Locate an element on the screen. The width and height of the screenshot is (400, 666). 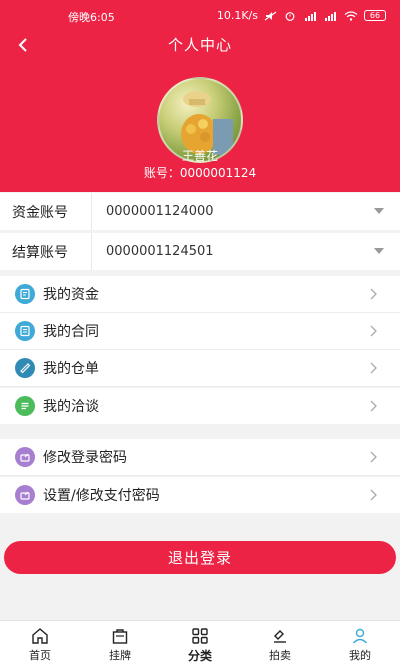
wallet-icon is located at coordinates (25, 294).